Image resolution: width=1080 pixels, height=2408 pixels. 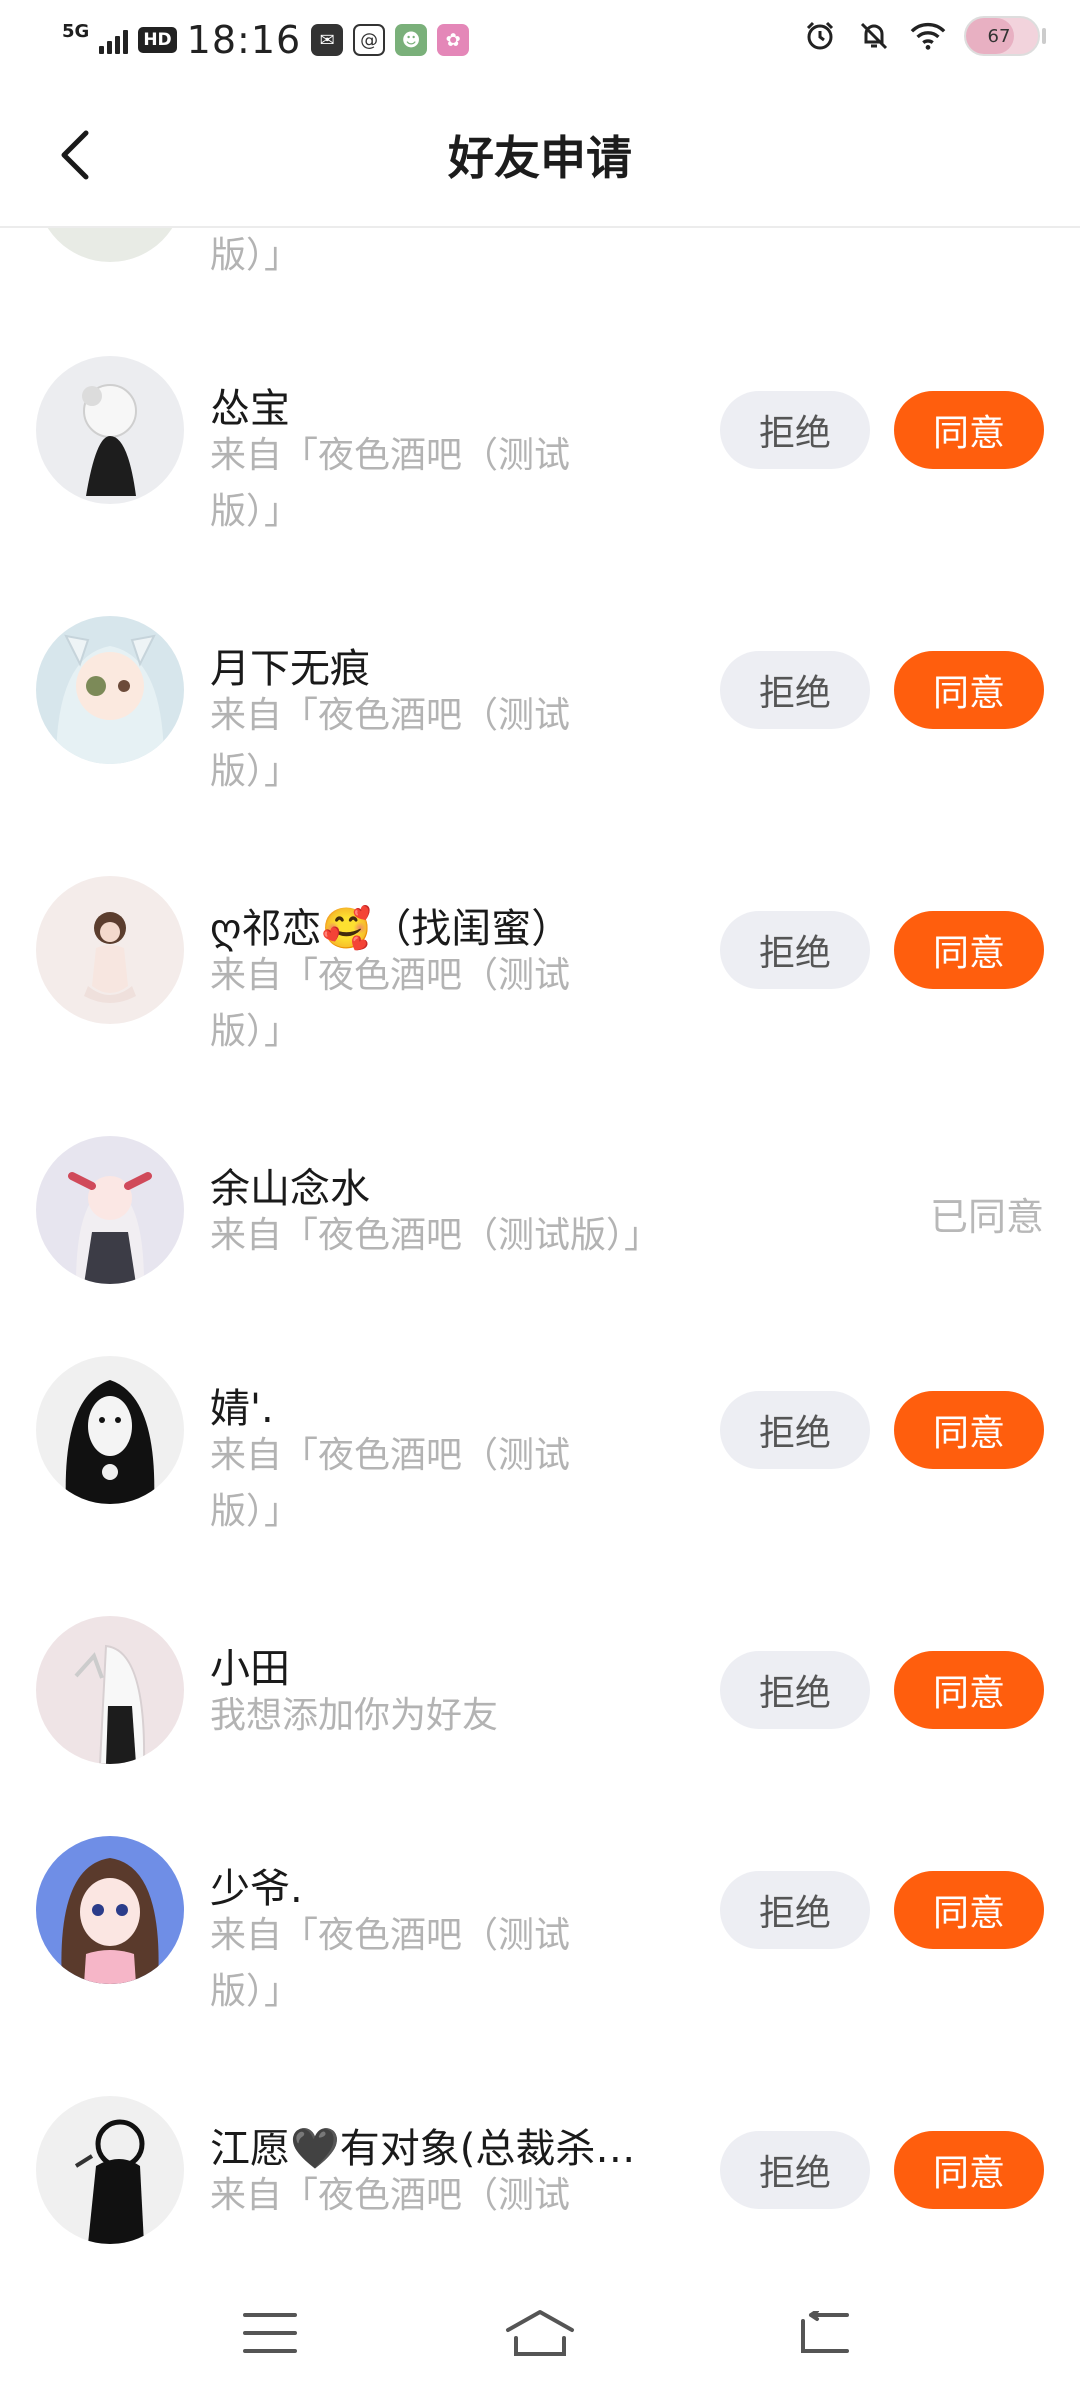 What do you see at coordinates (244, 40) in the screenshot?
I see `clock: 18:16` at bounding box center [244, 40].